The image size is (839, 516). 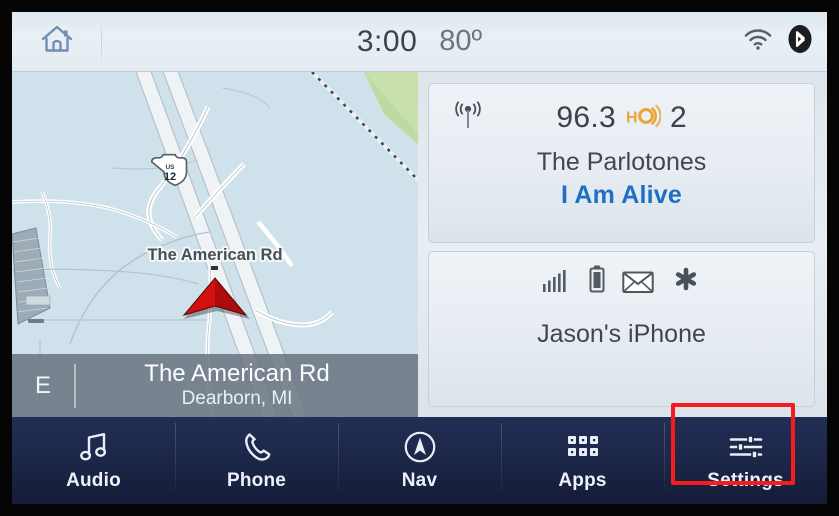 I want to click on compass-icon, so click(x=420, y=447).